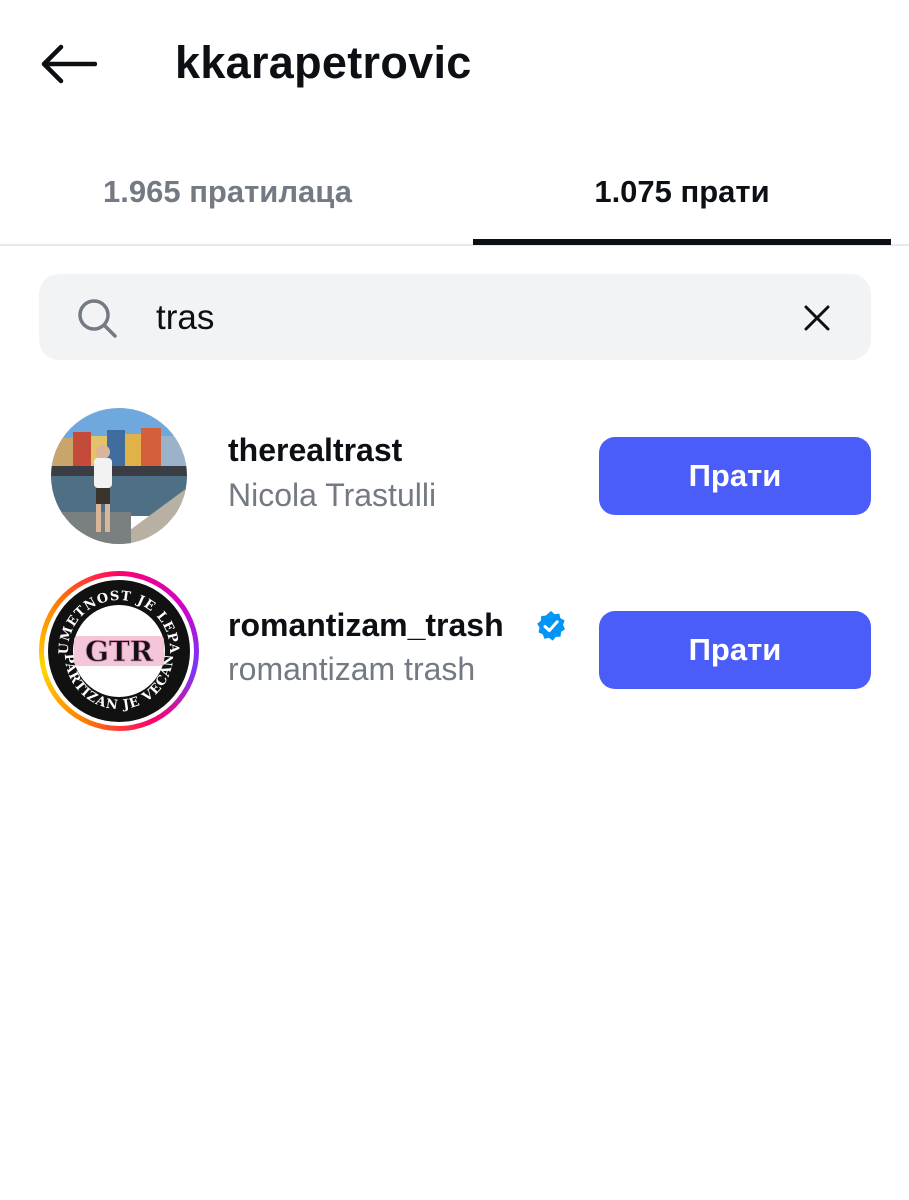  I want to click on logo-avatar: UMETNOST JE LEPA PARTIZAN JE VEČAN GTR, so click(119, 651).